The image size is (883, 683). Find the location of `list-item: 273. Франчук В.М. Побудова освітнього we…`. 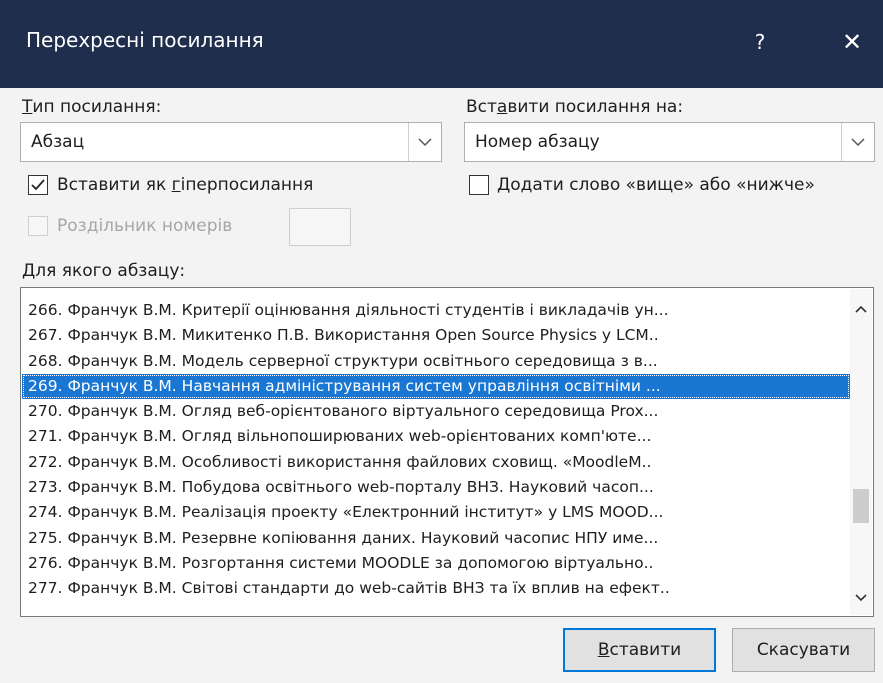

list-item: 273. Франчук В.М. Побудова освітнього we… is located at coordinates (436, 487).